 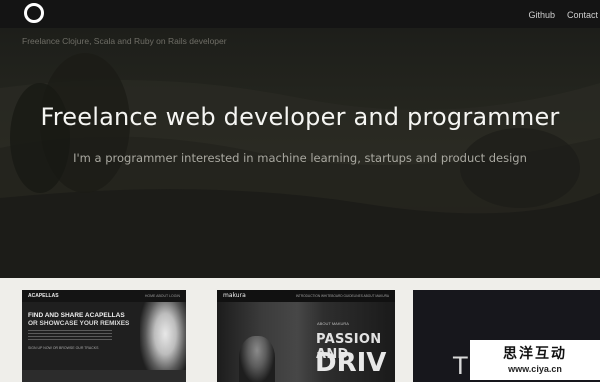 I want to click on thumb-headline-line-1: FIND AND SHARE ACAPELLAS, so click(x=76, y=315).